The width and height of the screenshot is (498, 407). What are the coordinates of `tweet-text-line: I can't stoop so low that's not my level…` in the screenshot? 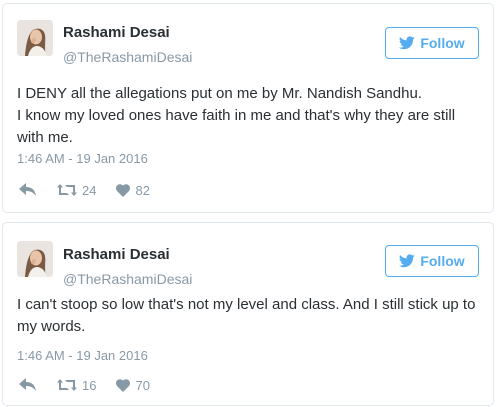 It's located at (246, 315).